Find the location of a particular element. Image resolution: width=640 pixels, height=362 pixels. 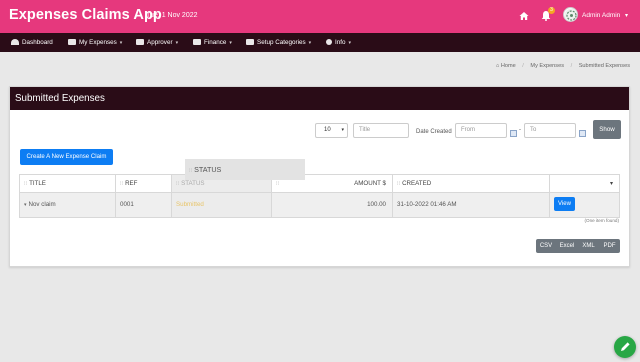

breadcrumb-home: Home is located at coordinates (508, 66).